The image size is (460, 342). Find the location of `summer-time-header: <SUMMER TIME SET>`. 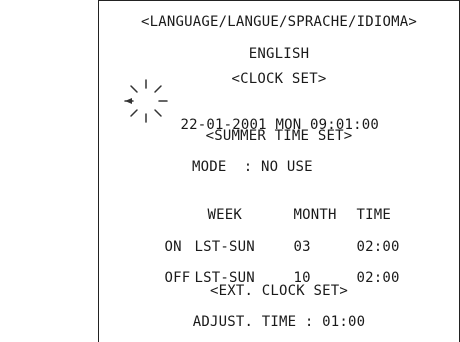

summer-time-header: <SUMMER TIME SET> is located at coordinates (279, 136).